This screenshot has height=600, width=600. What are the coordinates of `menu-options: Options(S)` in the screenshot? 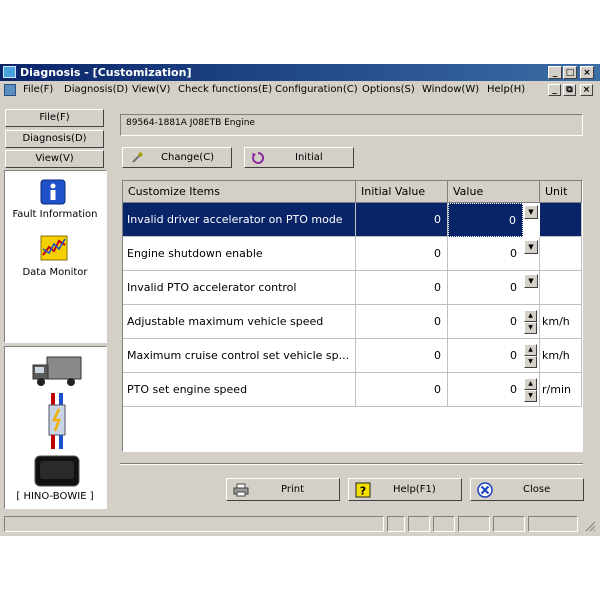 It's located at (388, 89).